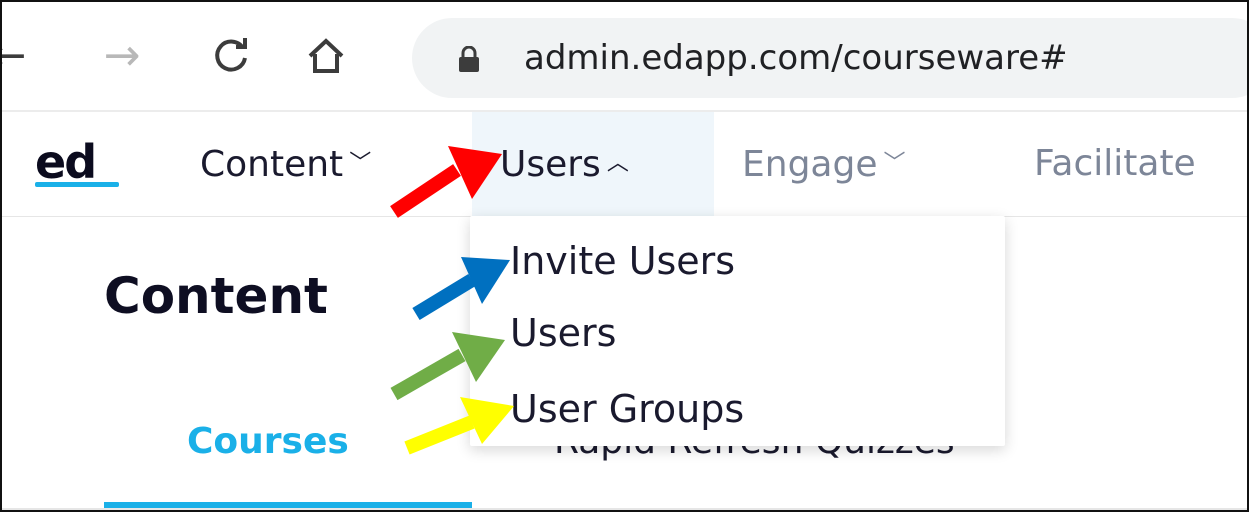 This screenshot has width=1249, height=512. What do you see at coordinates (268, 442) in the screenshot?
I see `tab-courses: Courses` at bounding box center [268, 442].